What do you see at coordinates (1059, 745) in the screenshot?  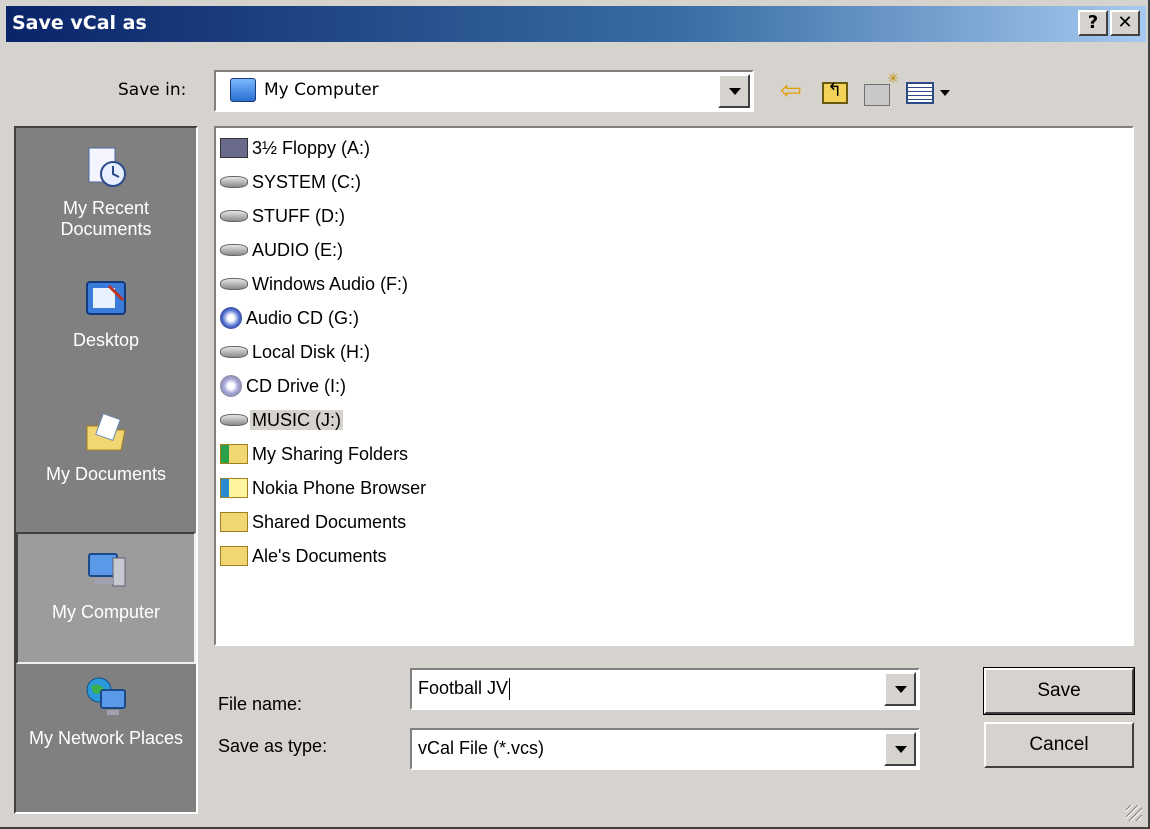 I see `cancel-button: Cancel` at bounding box center [1059, 745].